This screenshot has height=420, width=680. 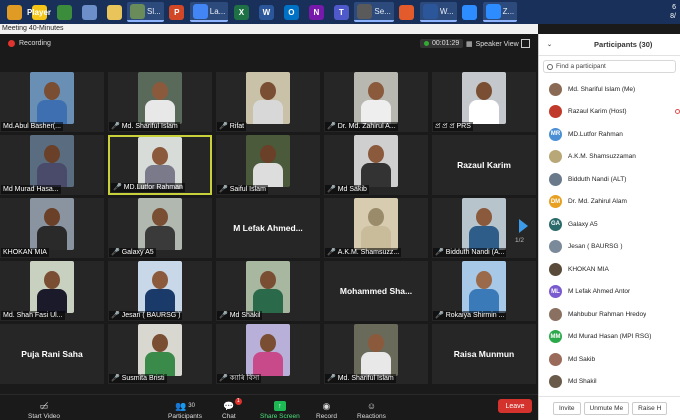 I want to click on video-tile: 🎤 Md Sakib, so click(x=376, y=165).